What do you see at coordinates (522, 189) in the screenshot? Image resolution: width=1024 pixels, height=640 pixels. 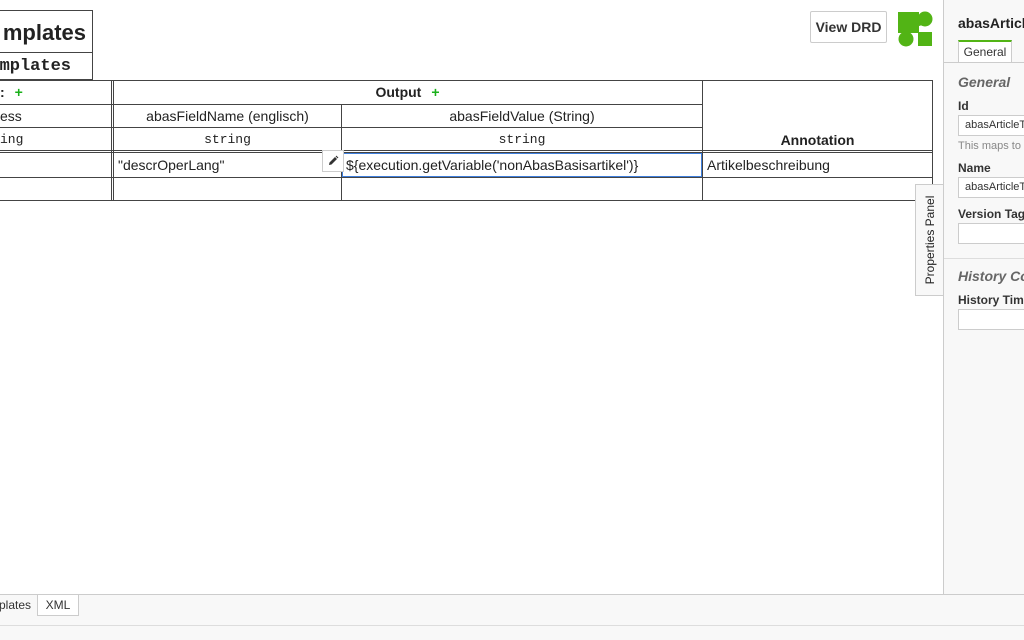 I see `empty-row-output-2-cell` at bounding box center [522, 189].